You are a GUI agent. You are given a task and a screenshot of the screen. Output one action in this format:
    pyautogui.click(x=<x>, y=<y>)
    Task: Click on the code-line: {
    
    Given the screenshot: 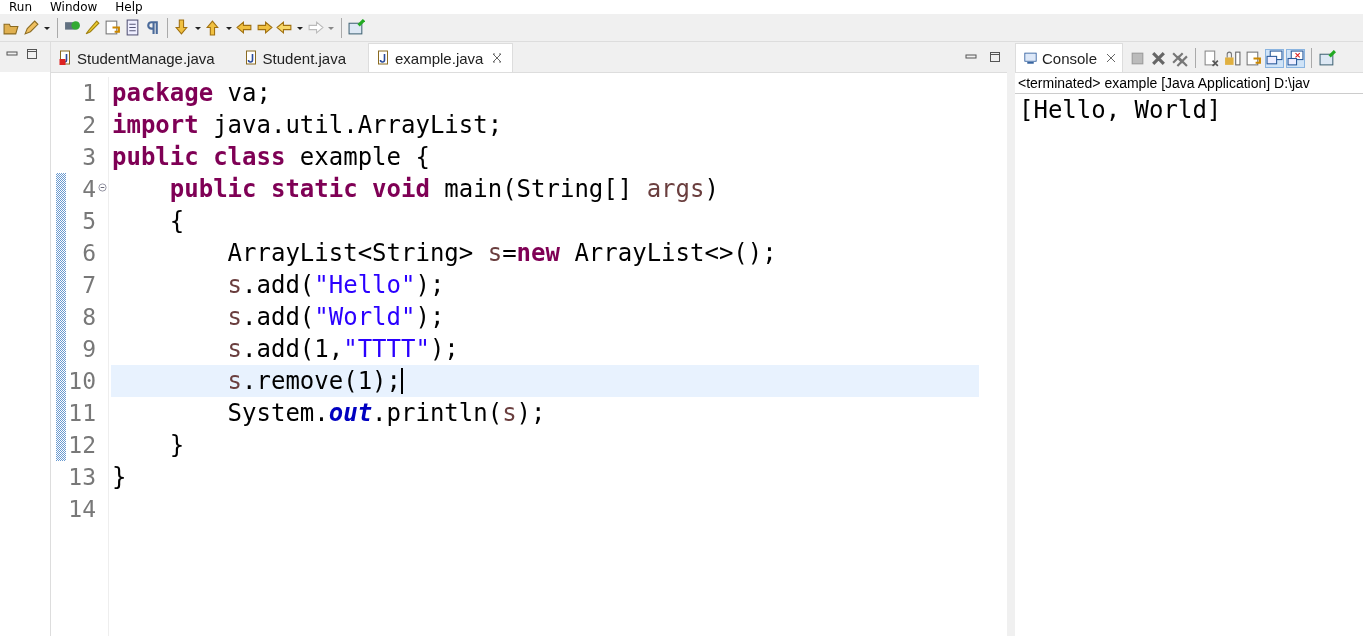 What is the action you would take?
    pyautogui.click(x=176, y=221)
    